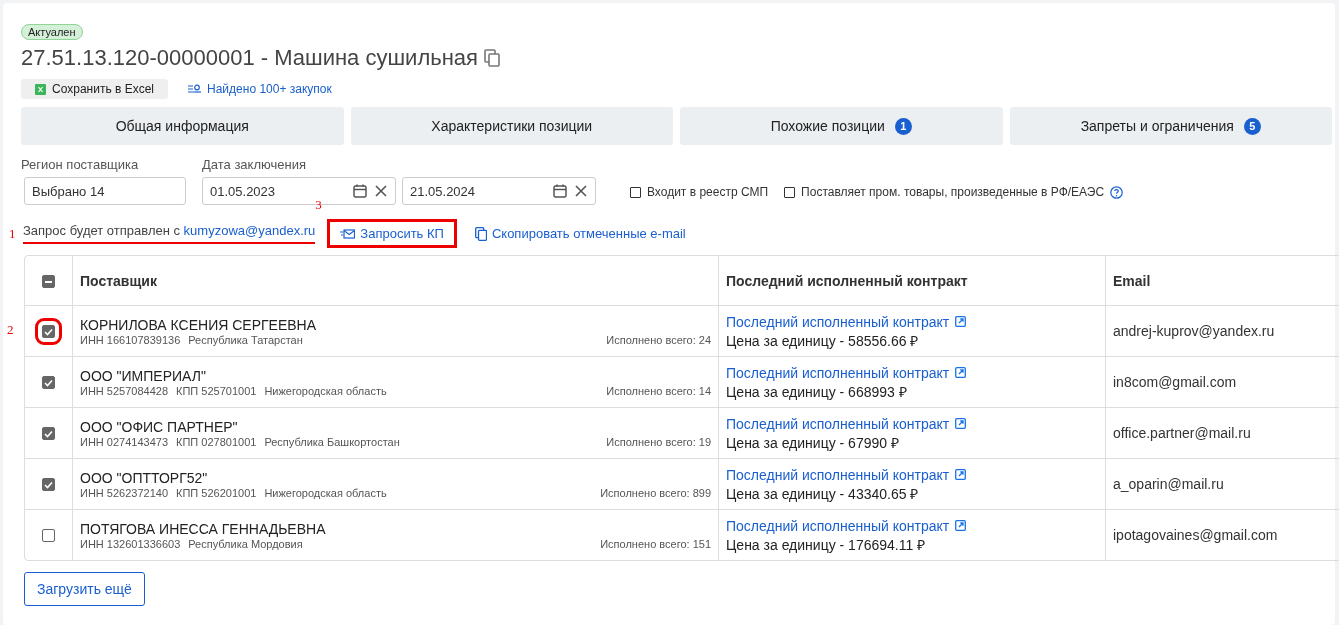  What do you see at coordinates (392, 233) in the screenshot?
I see `request-quote-button: Запросить КП` at bounding box center [392, 233].